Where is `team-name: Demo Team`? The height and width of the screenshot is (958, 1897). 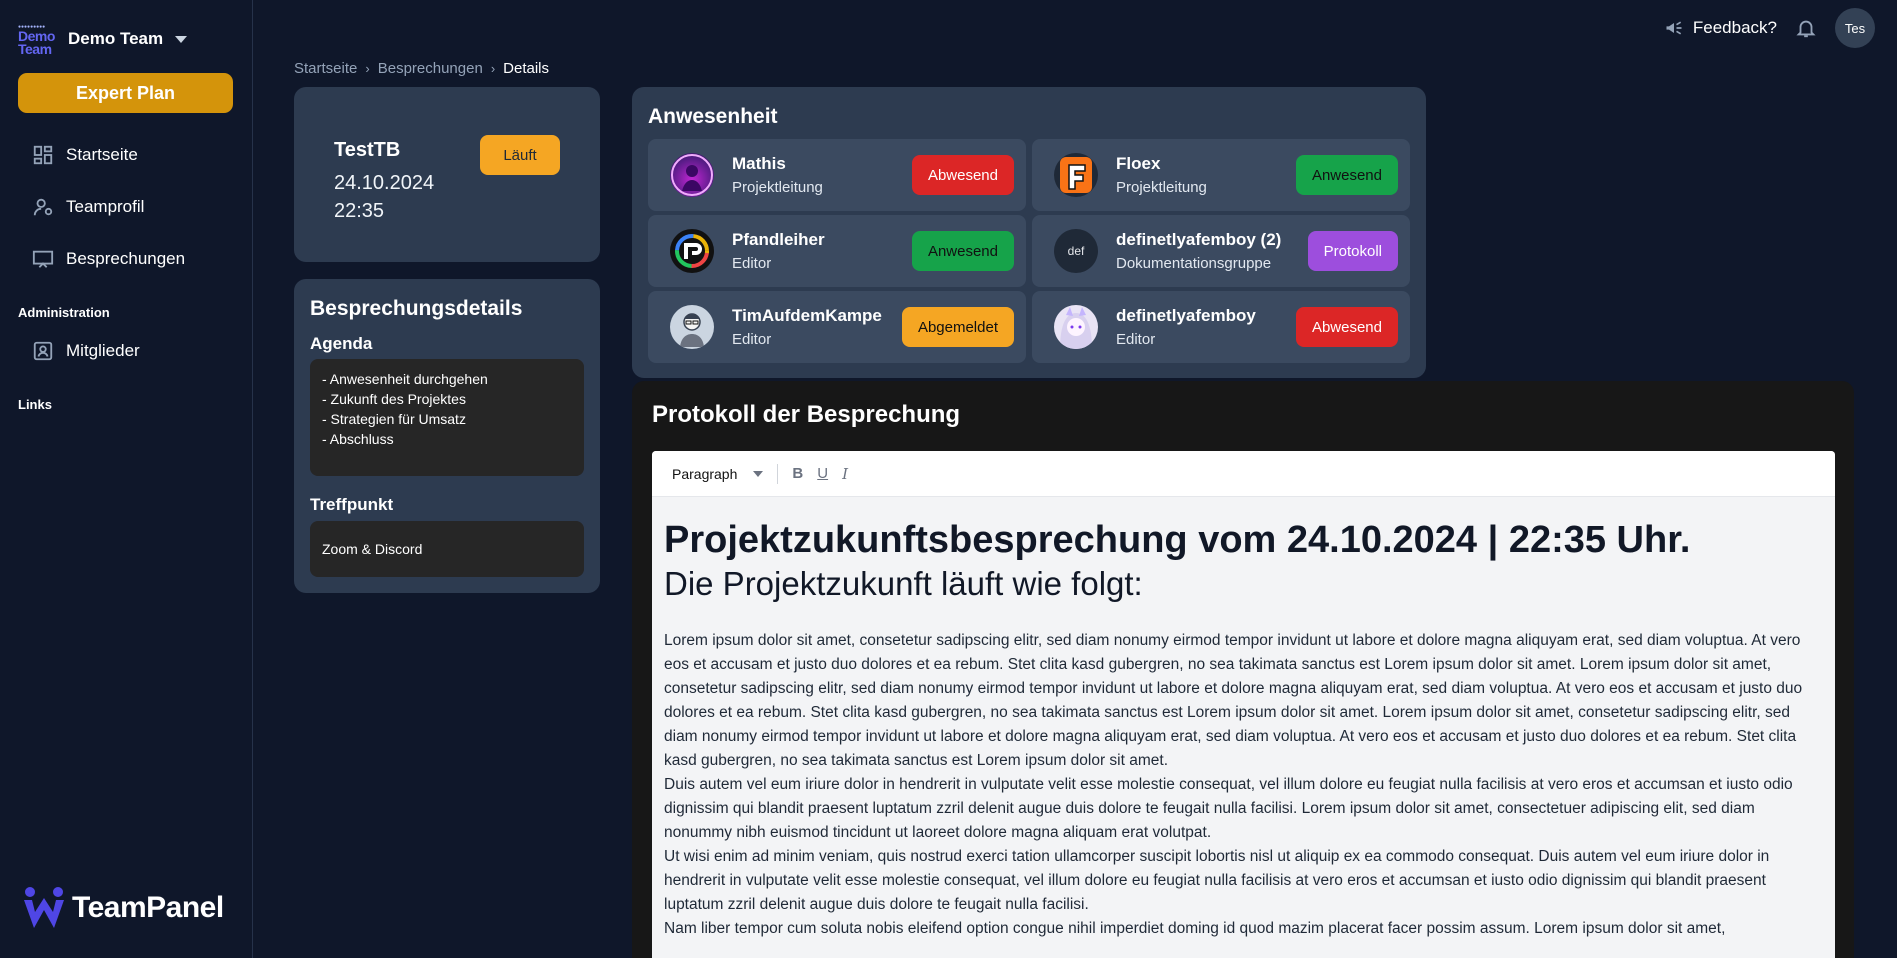
team-name: Demo Team is located at coordinates (116, 38).